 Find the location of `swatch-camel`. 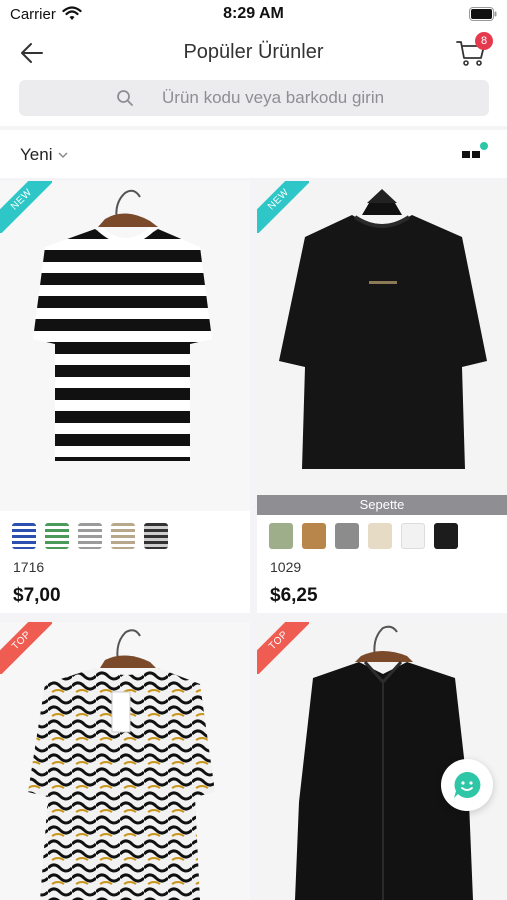

swatch-camel is located at coordinates (314, 536).